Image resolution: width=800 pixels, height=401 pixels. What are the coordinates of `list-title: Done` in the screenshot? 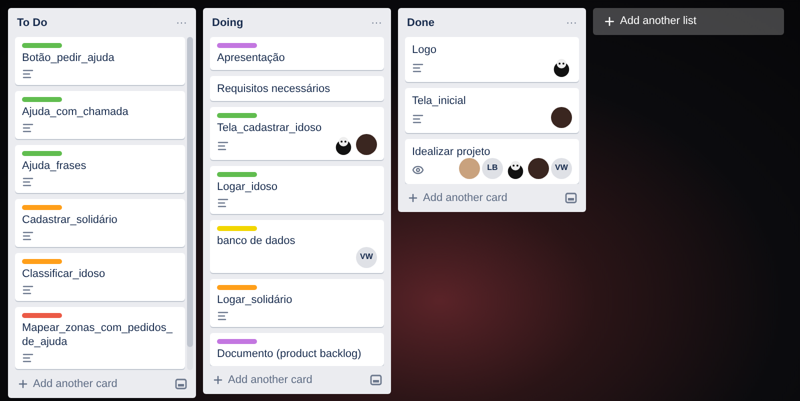 It's located at (420, 23).